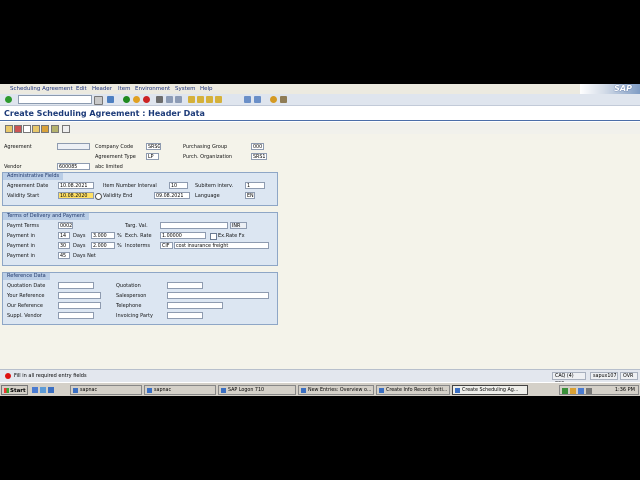  Describe the element at coordinates (76, 185) in the screenshot. I see `agreement-date-field: 10.08.2021` at that location.